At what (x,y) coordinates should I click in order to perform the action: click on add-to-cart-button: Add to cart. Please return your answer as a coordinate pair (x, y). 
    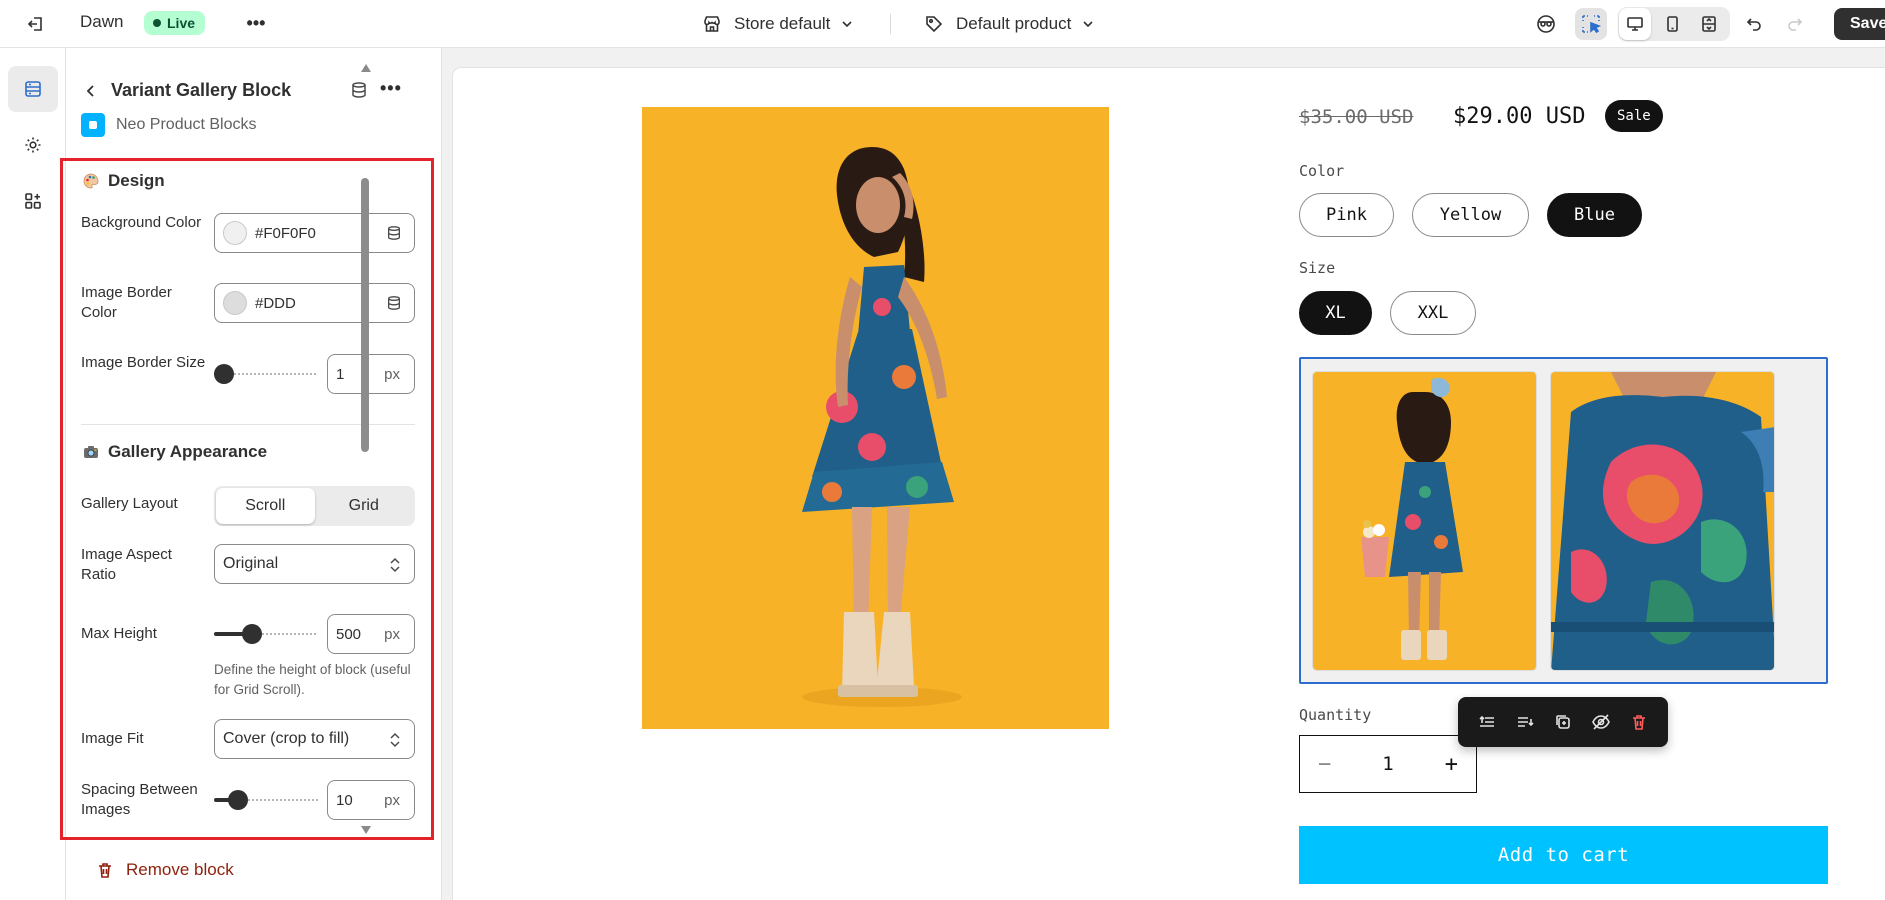
    Looking at the image, I should click on (1563, 855).